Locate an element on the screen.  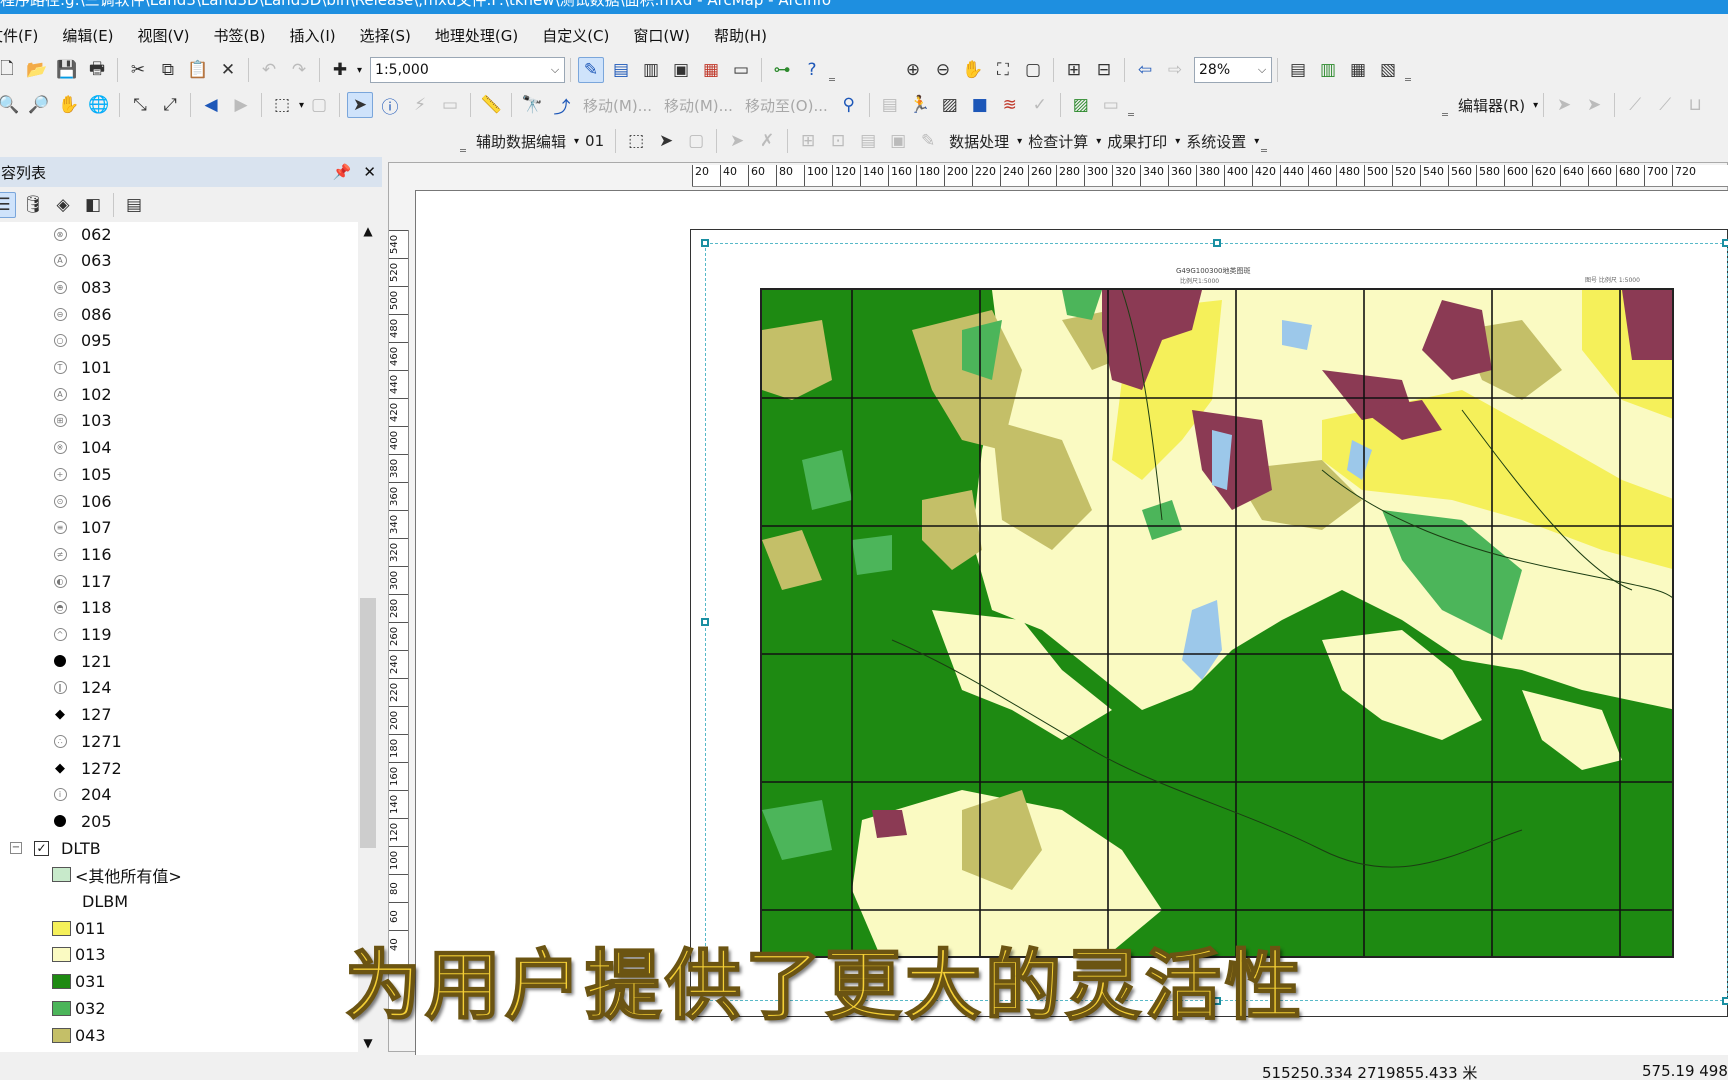
zoom-whole-page-icon: ⛶ is located at coordinates (1003, 70).